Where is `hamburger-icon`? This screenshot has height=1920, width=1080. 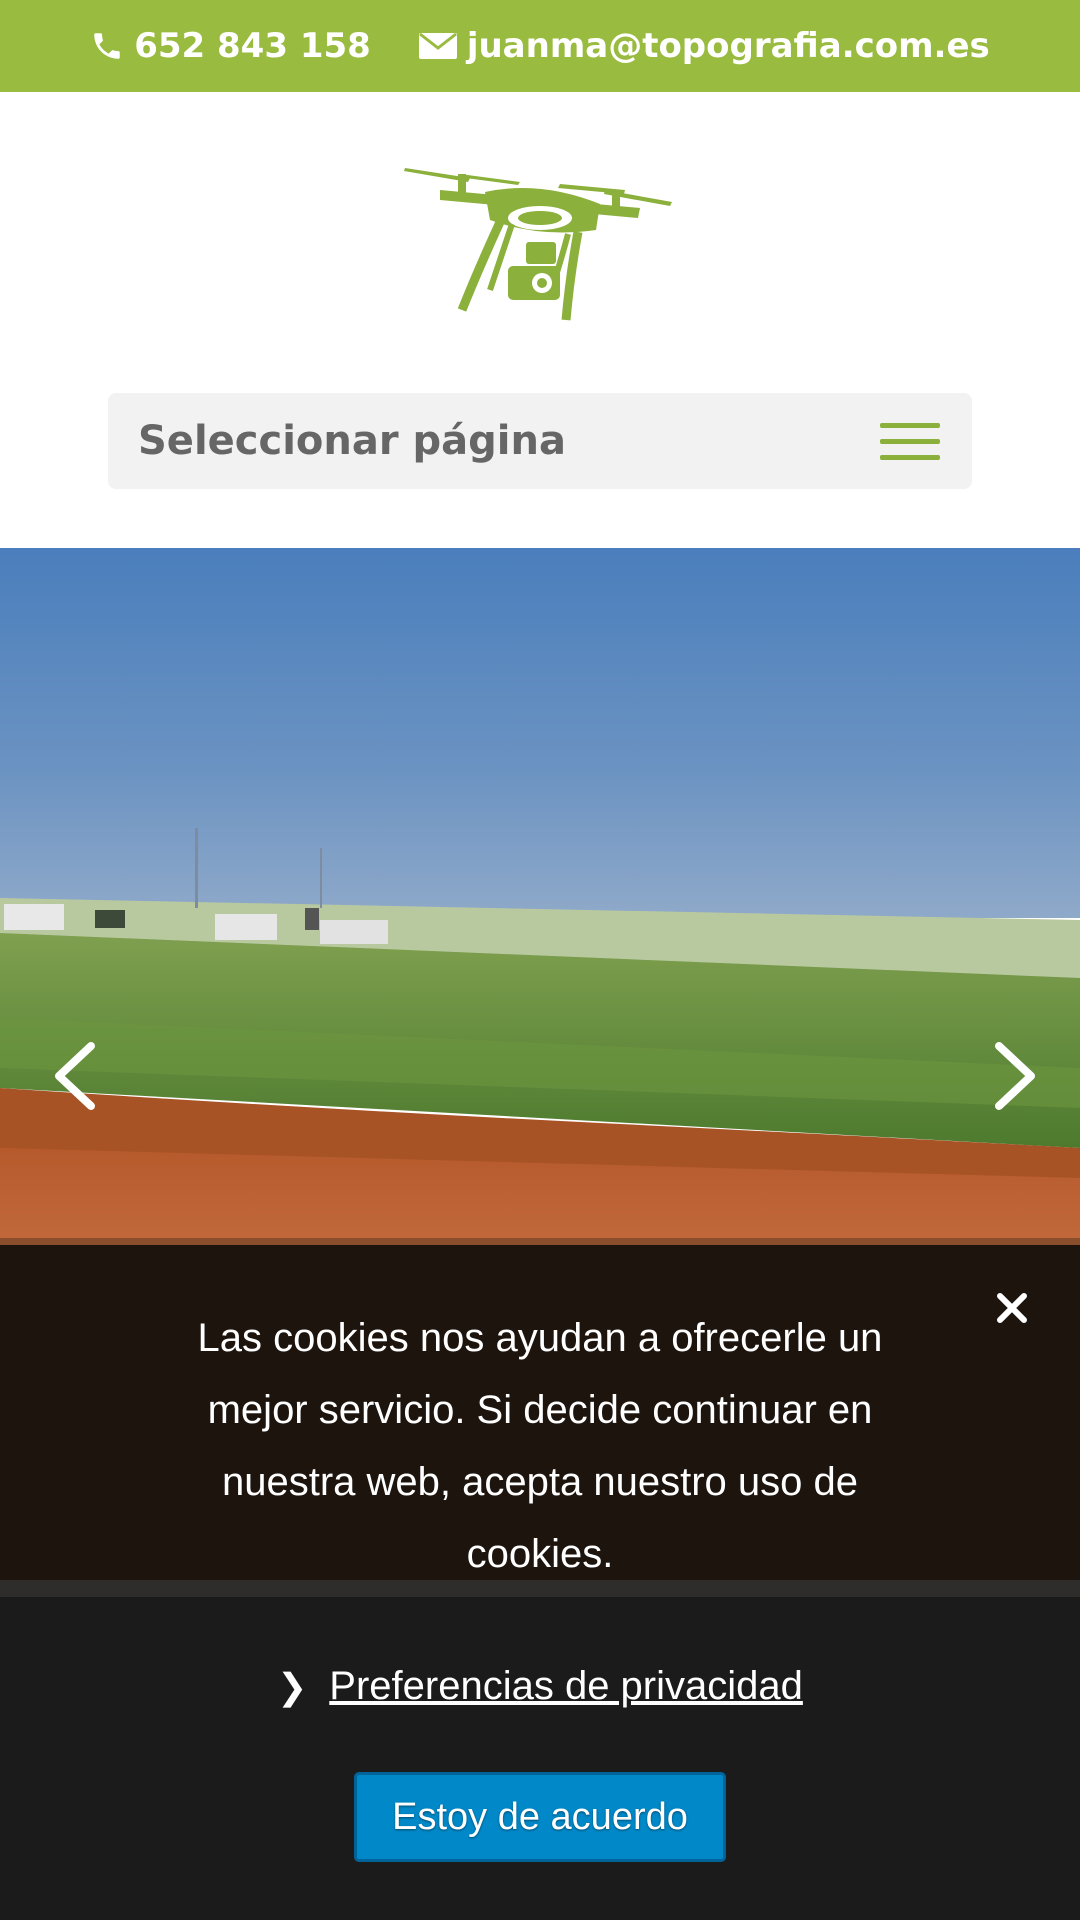
hamburger-icon is located at coordinates (910, 441).